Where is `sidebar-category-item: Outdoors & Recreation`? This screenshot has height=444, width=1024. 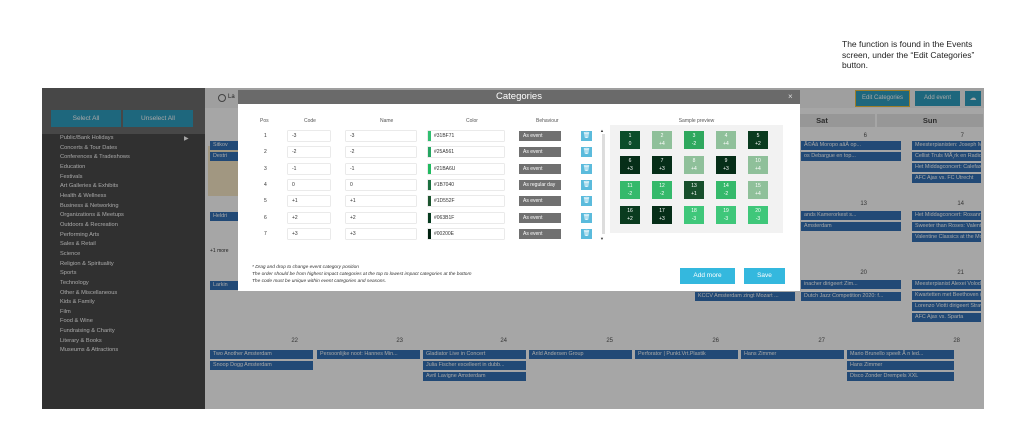 sidebar-category-item: Outdoors & Recreation is located at coordinates (123, 226).